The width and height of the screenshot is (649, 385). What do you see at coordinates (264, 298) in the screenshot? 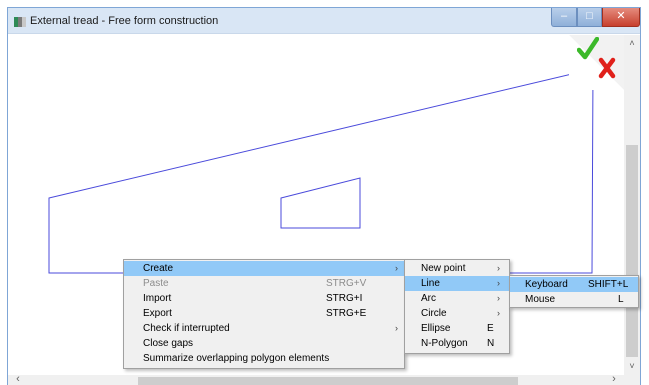
I see `menu-item-import: Import STRG+I` at bounding box center [264, 298].